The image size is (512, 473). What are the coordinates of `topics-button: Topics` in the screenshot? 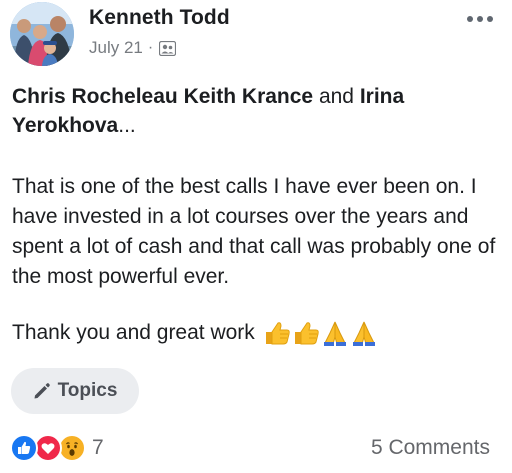 It's located at (75, 391).